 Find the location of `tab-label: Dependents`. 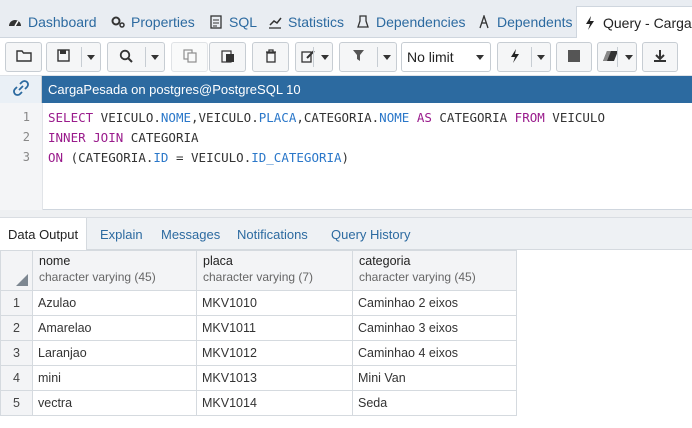

tab-label: Dependents is located at coordinates (535, 22).